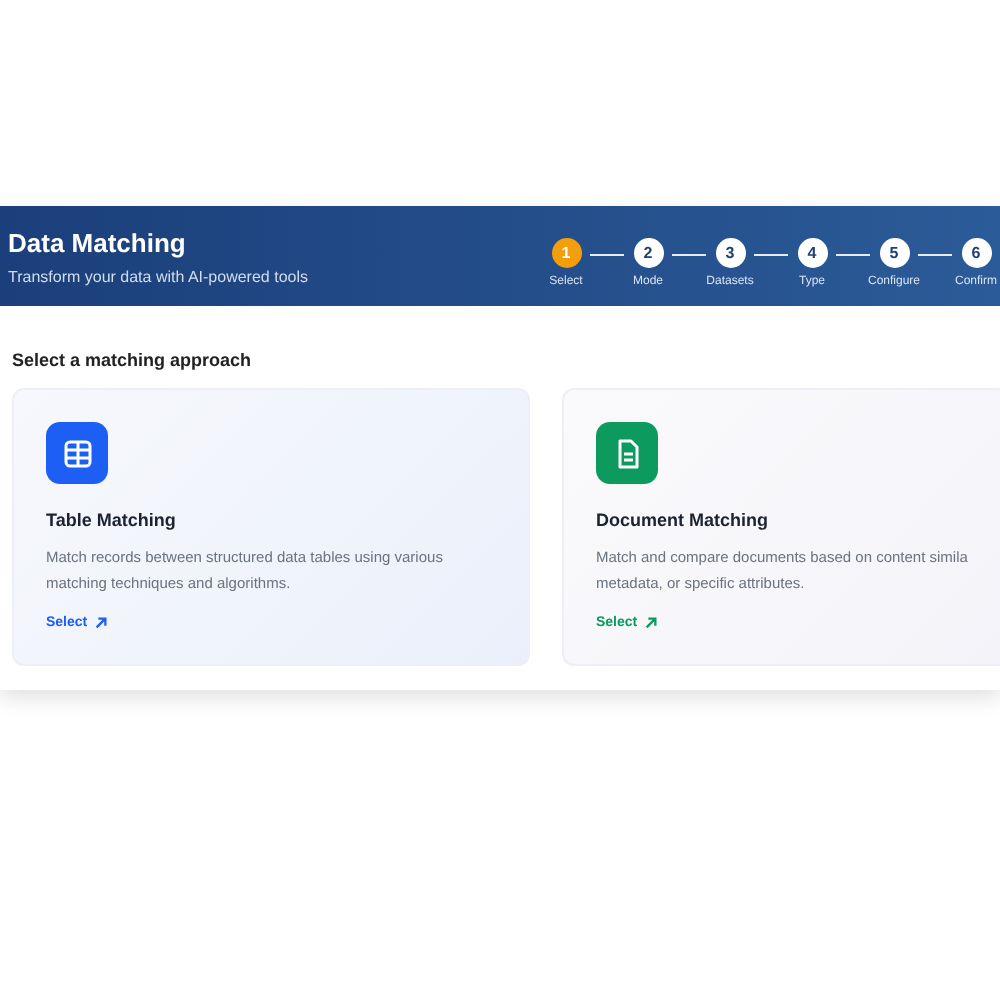 This screenshot has height=1000, width=1000. Describe the element at coordinates (894, 252) in the screenshot. I see `step-number: 5` at that location.